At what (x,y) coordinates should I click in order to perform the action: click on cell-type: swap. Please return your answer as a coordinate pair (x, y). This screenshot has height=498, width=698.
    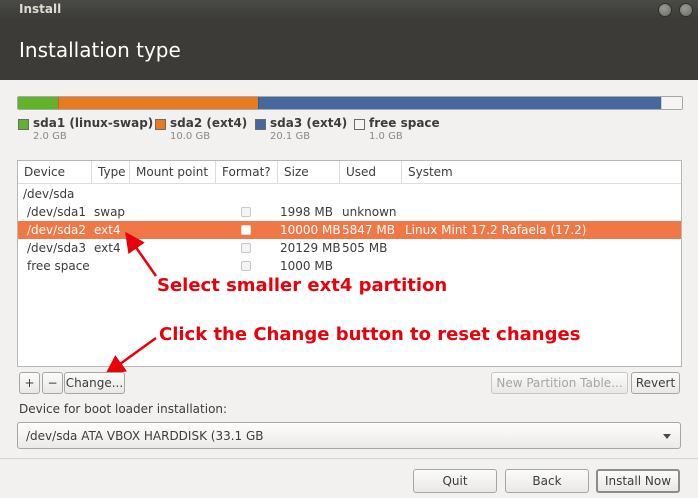
    Looking at the image, I should click on (110, 212).